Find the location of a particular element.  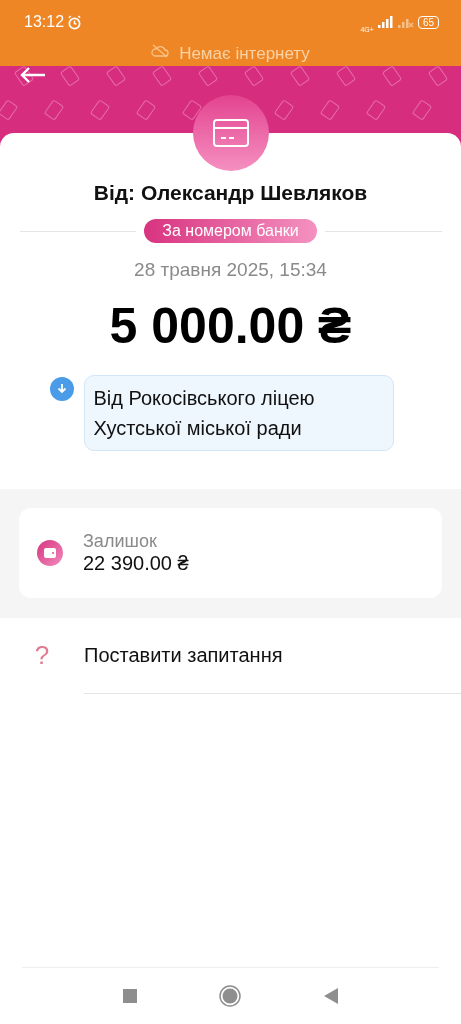

back-nav-button is located at coordinates (330, 995).